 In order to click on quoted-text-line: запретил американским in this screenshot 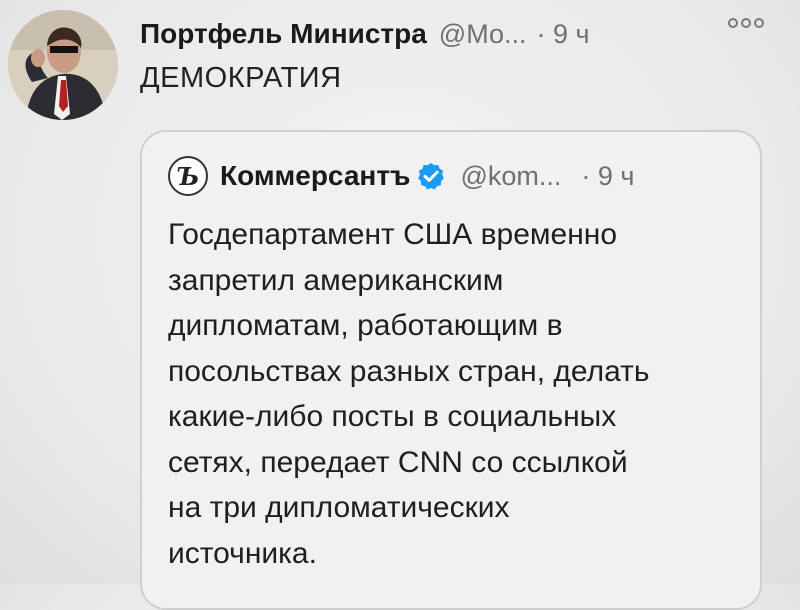, I will do `click(336, 280)`.